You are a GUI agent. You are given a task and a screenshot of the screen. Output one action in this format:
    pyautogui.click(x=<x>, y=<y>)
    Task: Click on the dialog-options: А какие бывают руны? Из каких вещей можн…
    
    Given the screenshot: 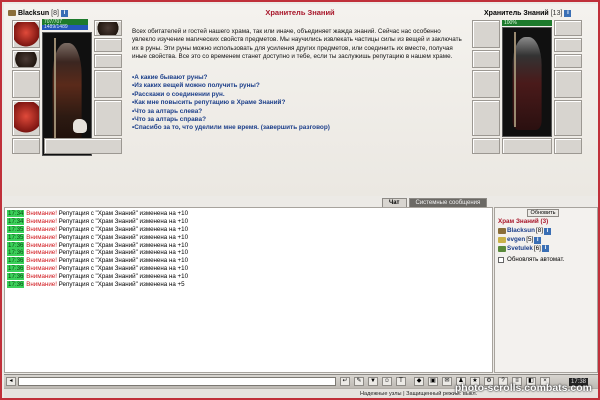 What is the action you would take?
    pyautogui.click(x=297, y=103)
    